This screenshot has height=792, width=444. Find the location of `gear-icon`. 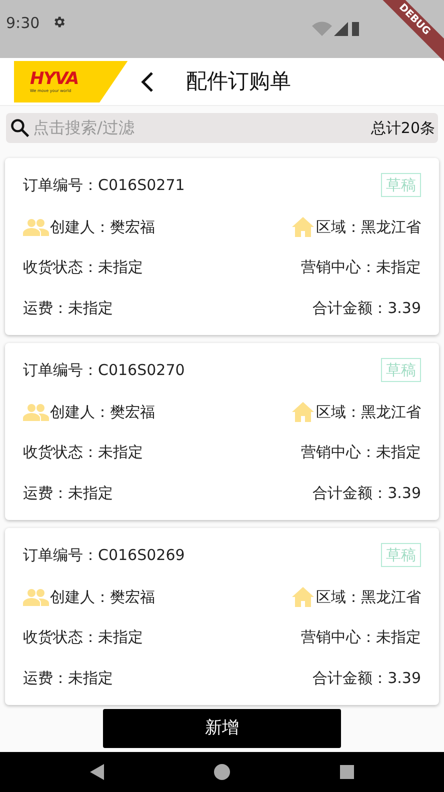

gear-icon is located at coordinates (59, 22).